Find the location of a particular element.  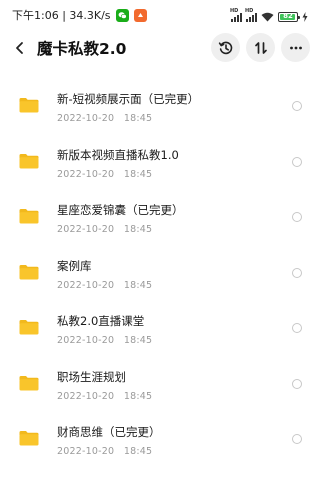

list-item: 新-短视频展示面（已完更） 2022-10-20 18:45 is located at coordinates (160, 106).